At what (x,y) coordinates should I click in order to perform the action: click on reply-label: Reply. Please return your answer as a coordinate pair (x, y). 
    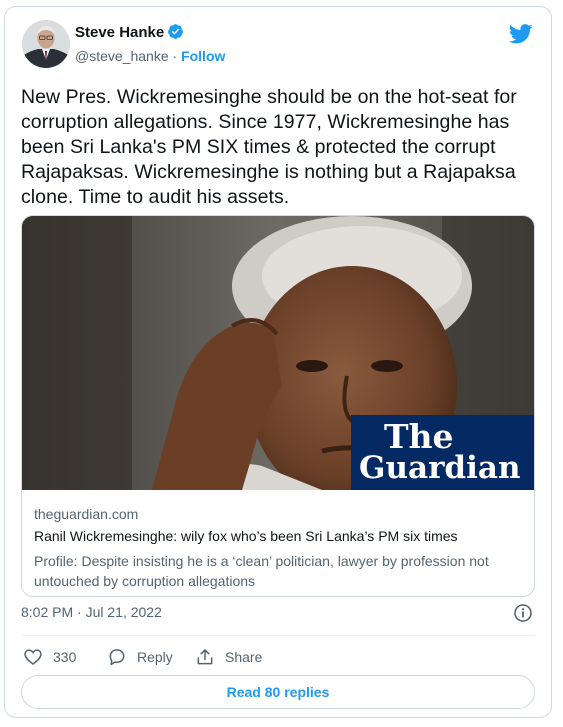
    Looking at the image, I should click on (155, 657).